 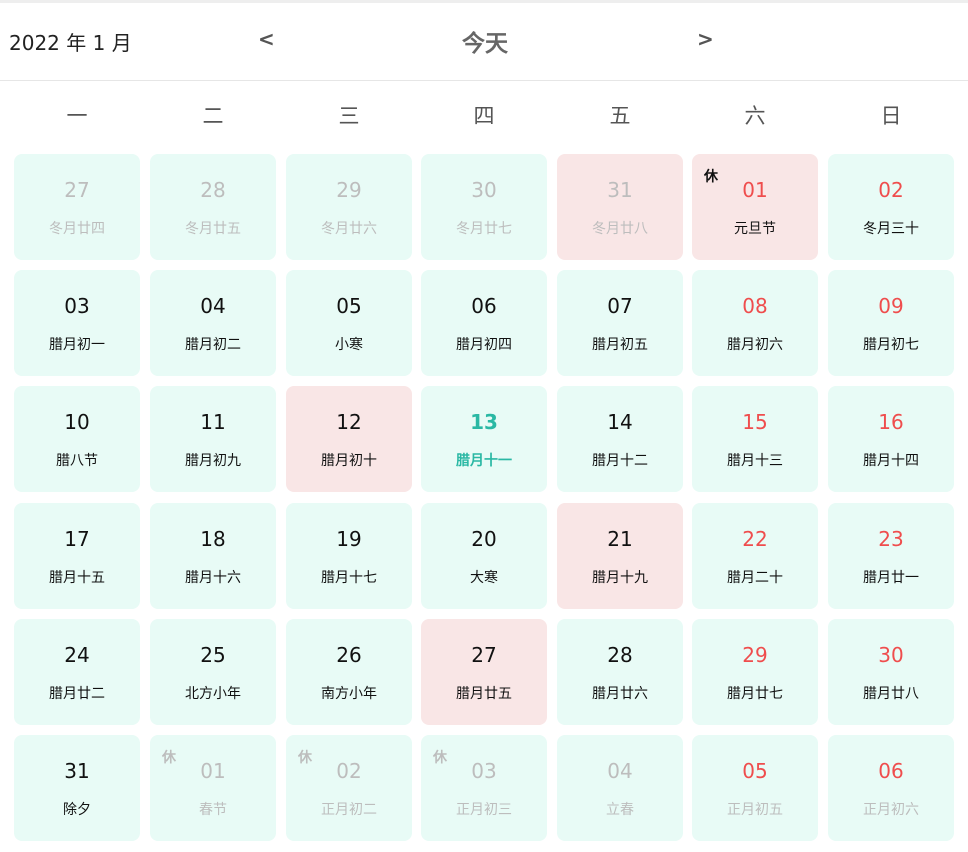 What do you see at coordinates (620, 207) in the screenshot?
I see `day-cell: 31 冬月廿八` at bounding box center [620, 207].